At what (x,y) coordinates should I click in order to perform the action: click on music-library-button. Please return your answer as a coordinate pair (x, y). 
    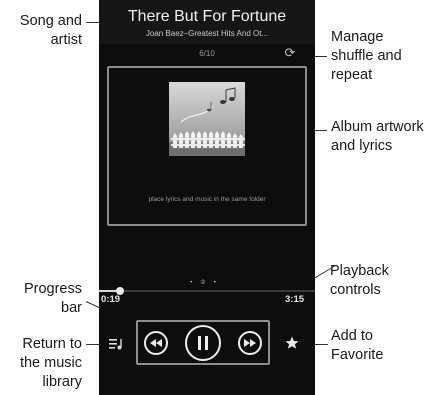
    Looking at the image, I should click on (116, 344).